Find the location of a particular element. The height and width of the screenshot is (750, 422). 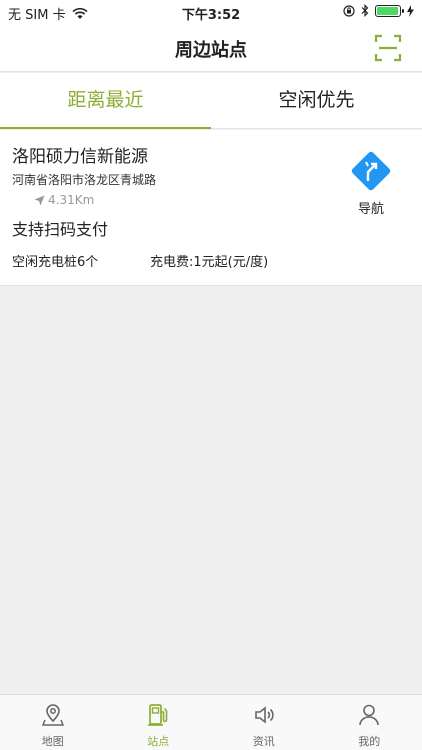

battery-fill is located at coordinates (387, 10).